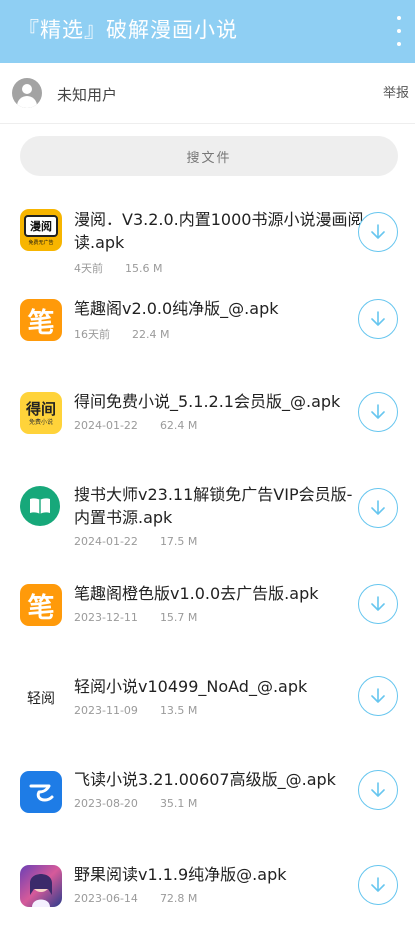 The width and height of the screenshot is (415, 943). I want to click on file-meta: 2023-11-09 13.5 M, so click(135, 710).